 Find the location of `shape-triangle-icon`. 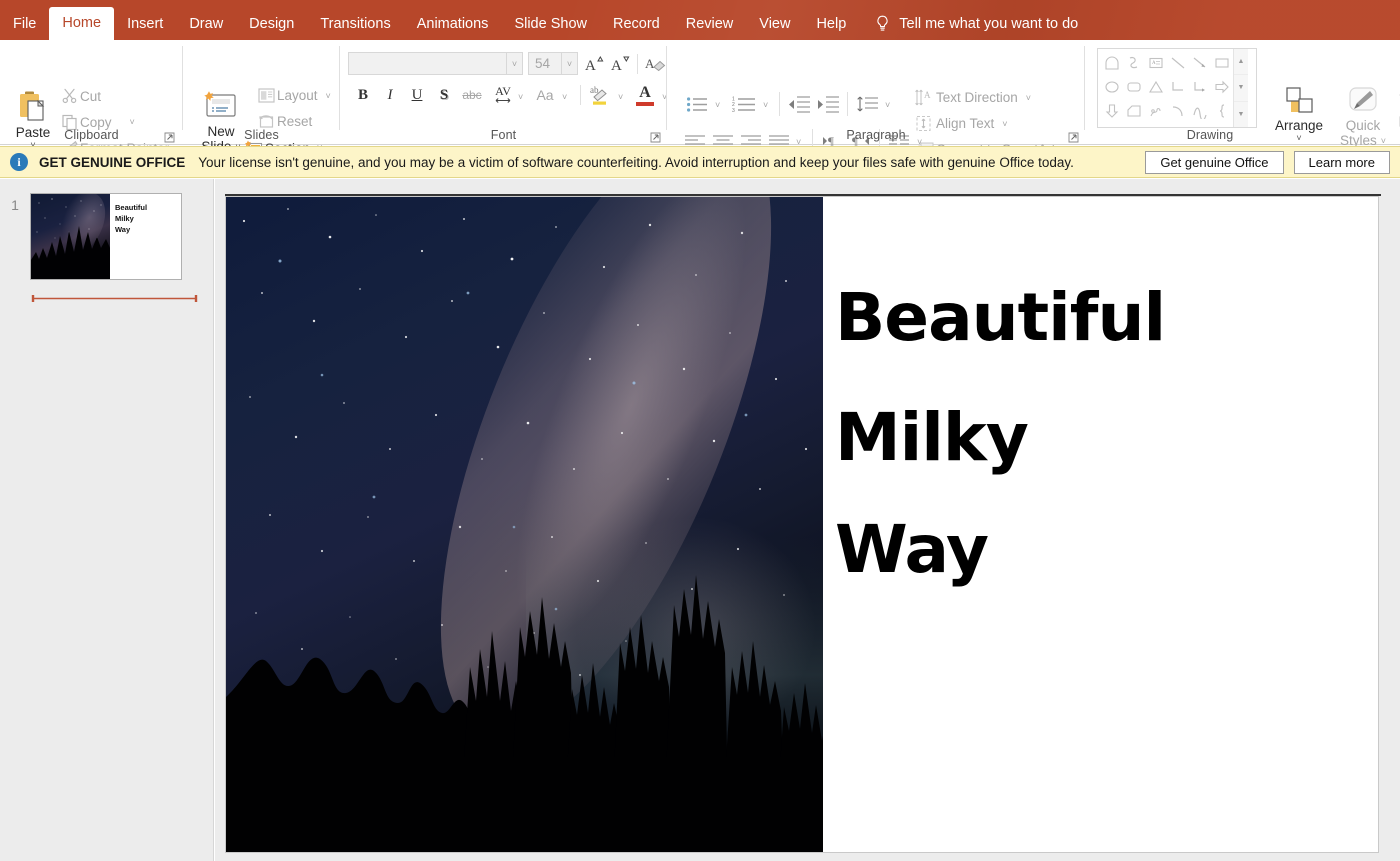

shape-triangle-icon is located at coordinates (1156, 87).